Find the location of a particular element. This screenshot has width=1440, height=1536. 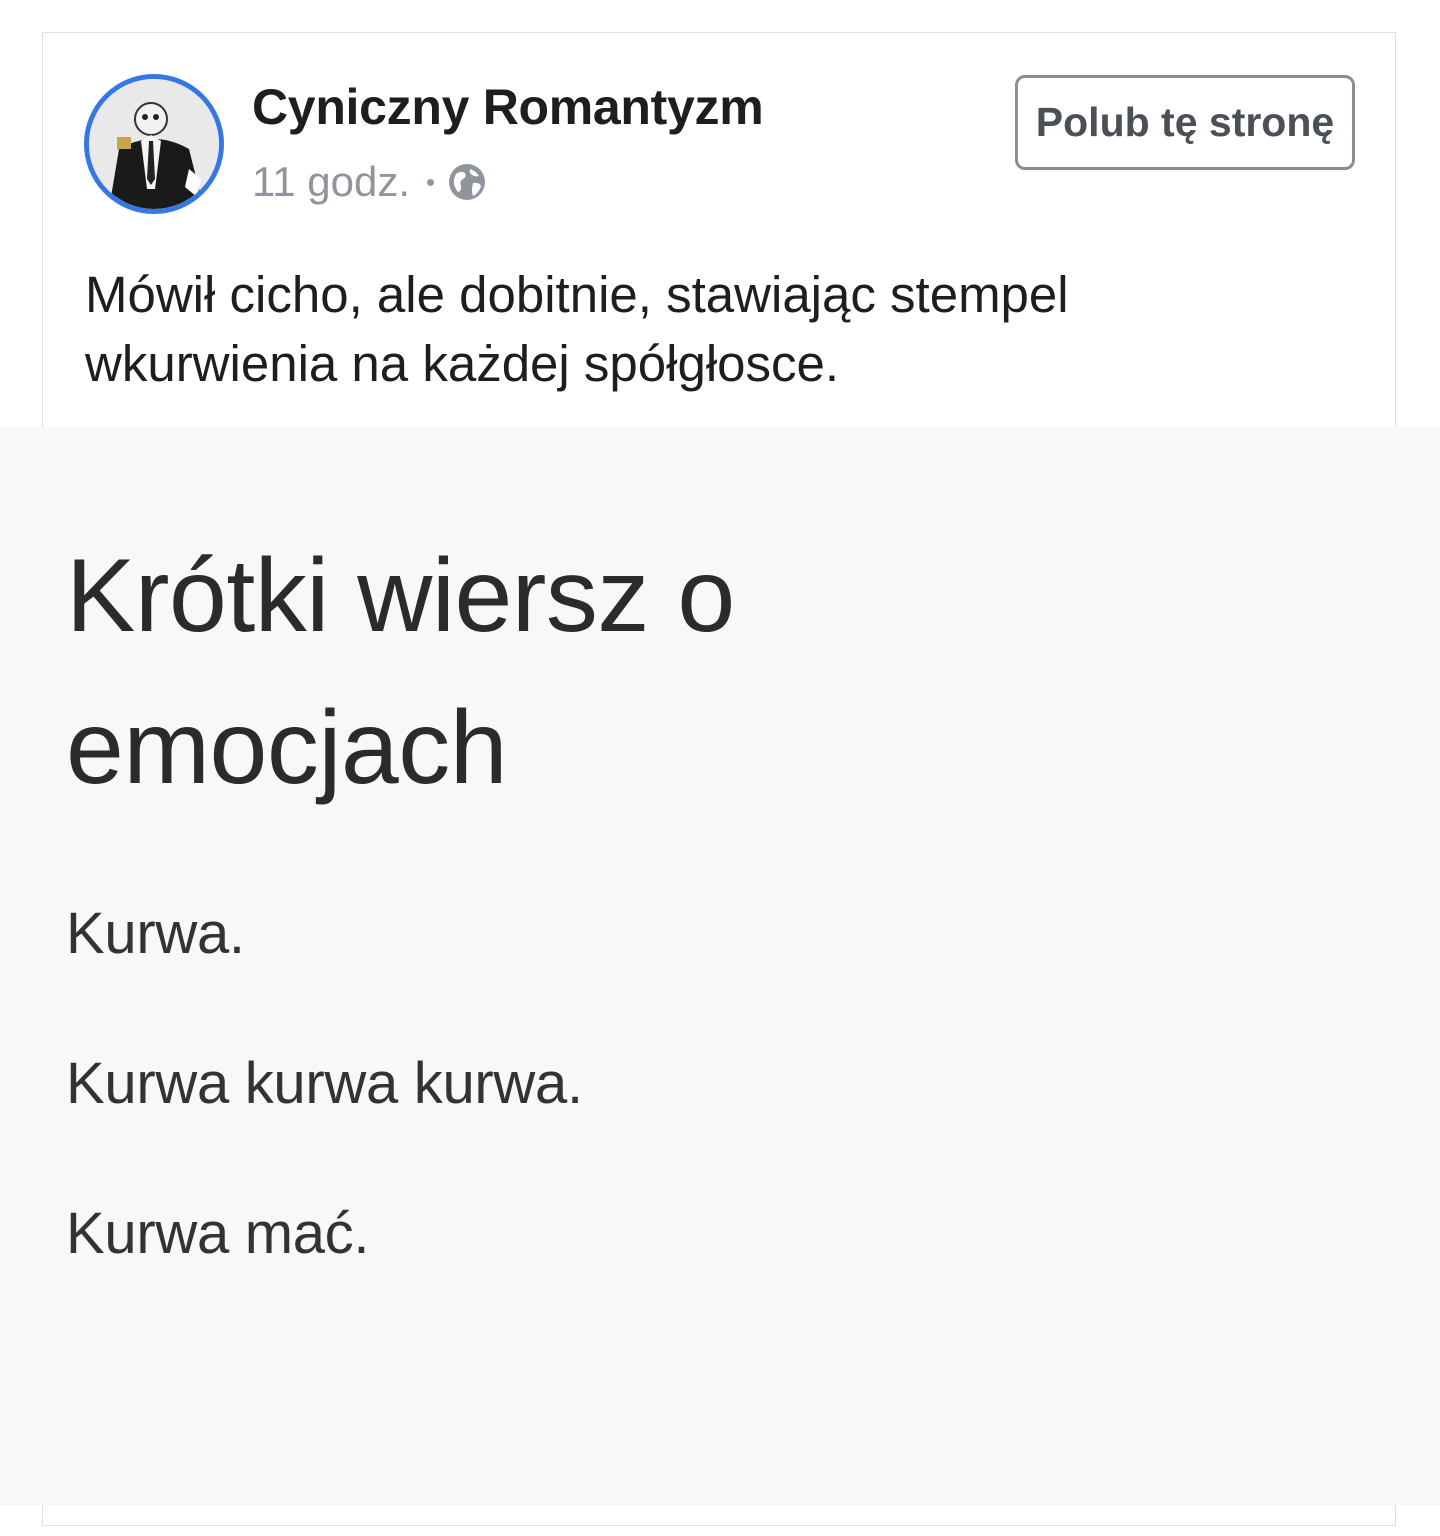

poem-title-line: emocjach is located at coordinates (287, 748).